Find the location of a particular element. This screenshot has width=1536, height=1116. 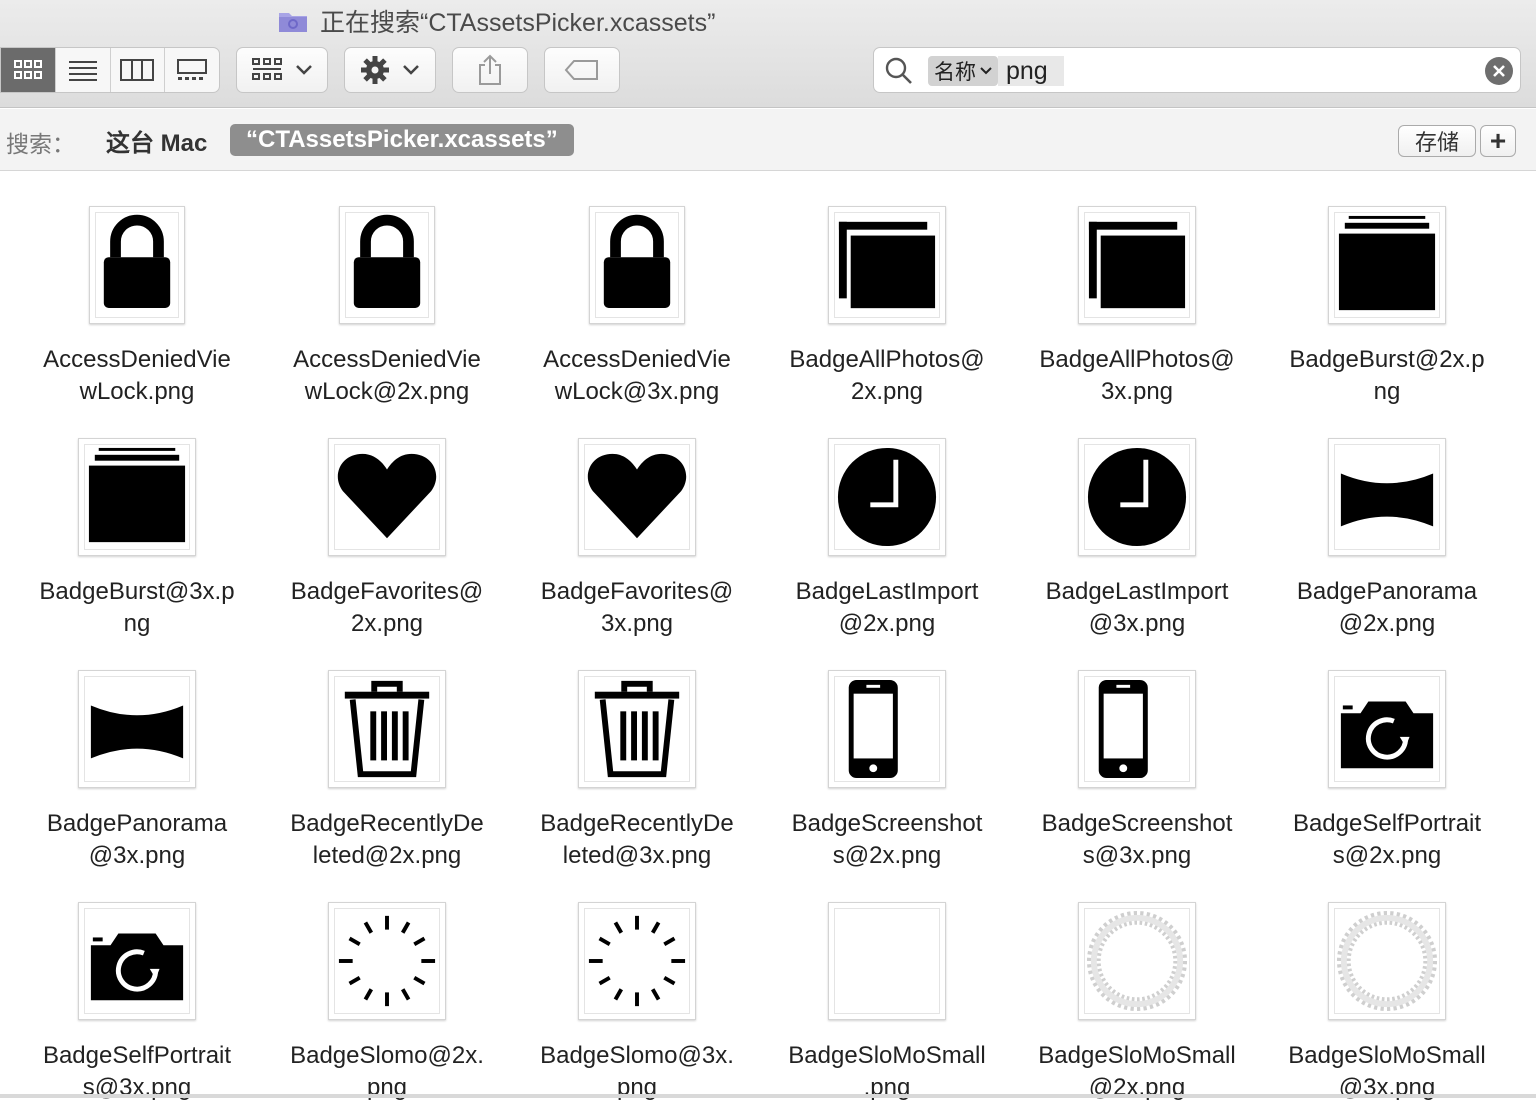

phone-icon is located at coordinates (887, 729).